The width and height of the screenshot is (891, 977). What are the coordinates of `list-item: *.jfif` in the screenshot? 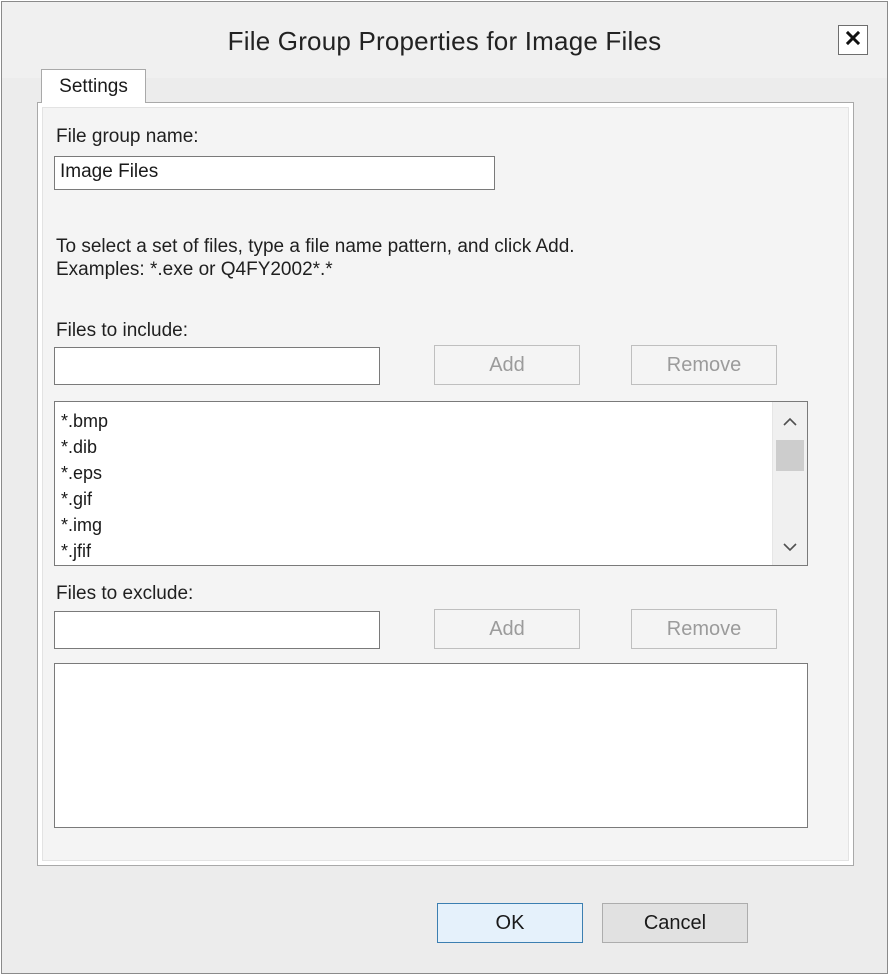 It's located at (81, 551).